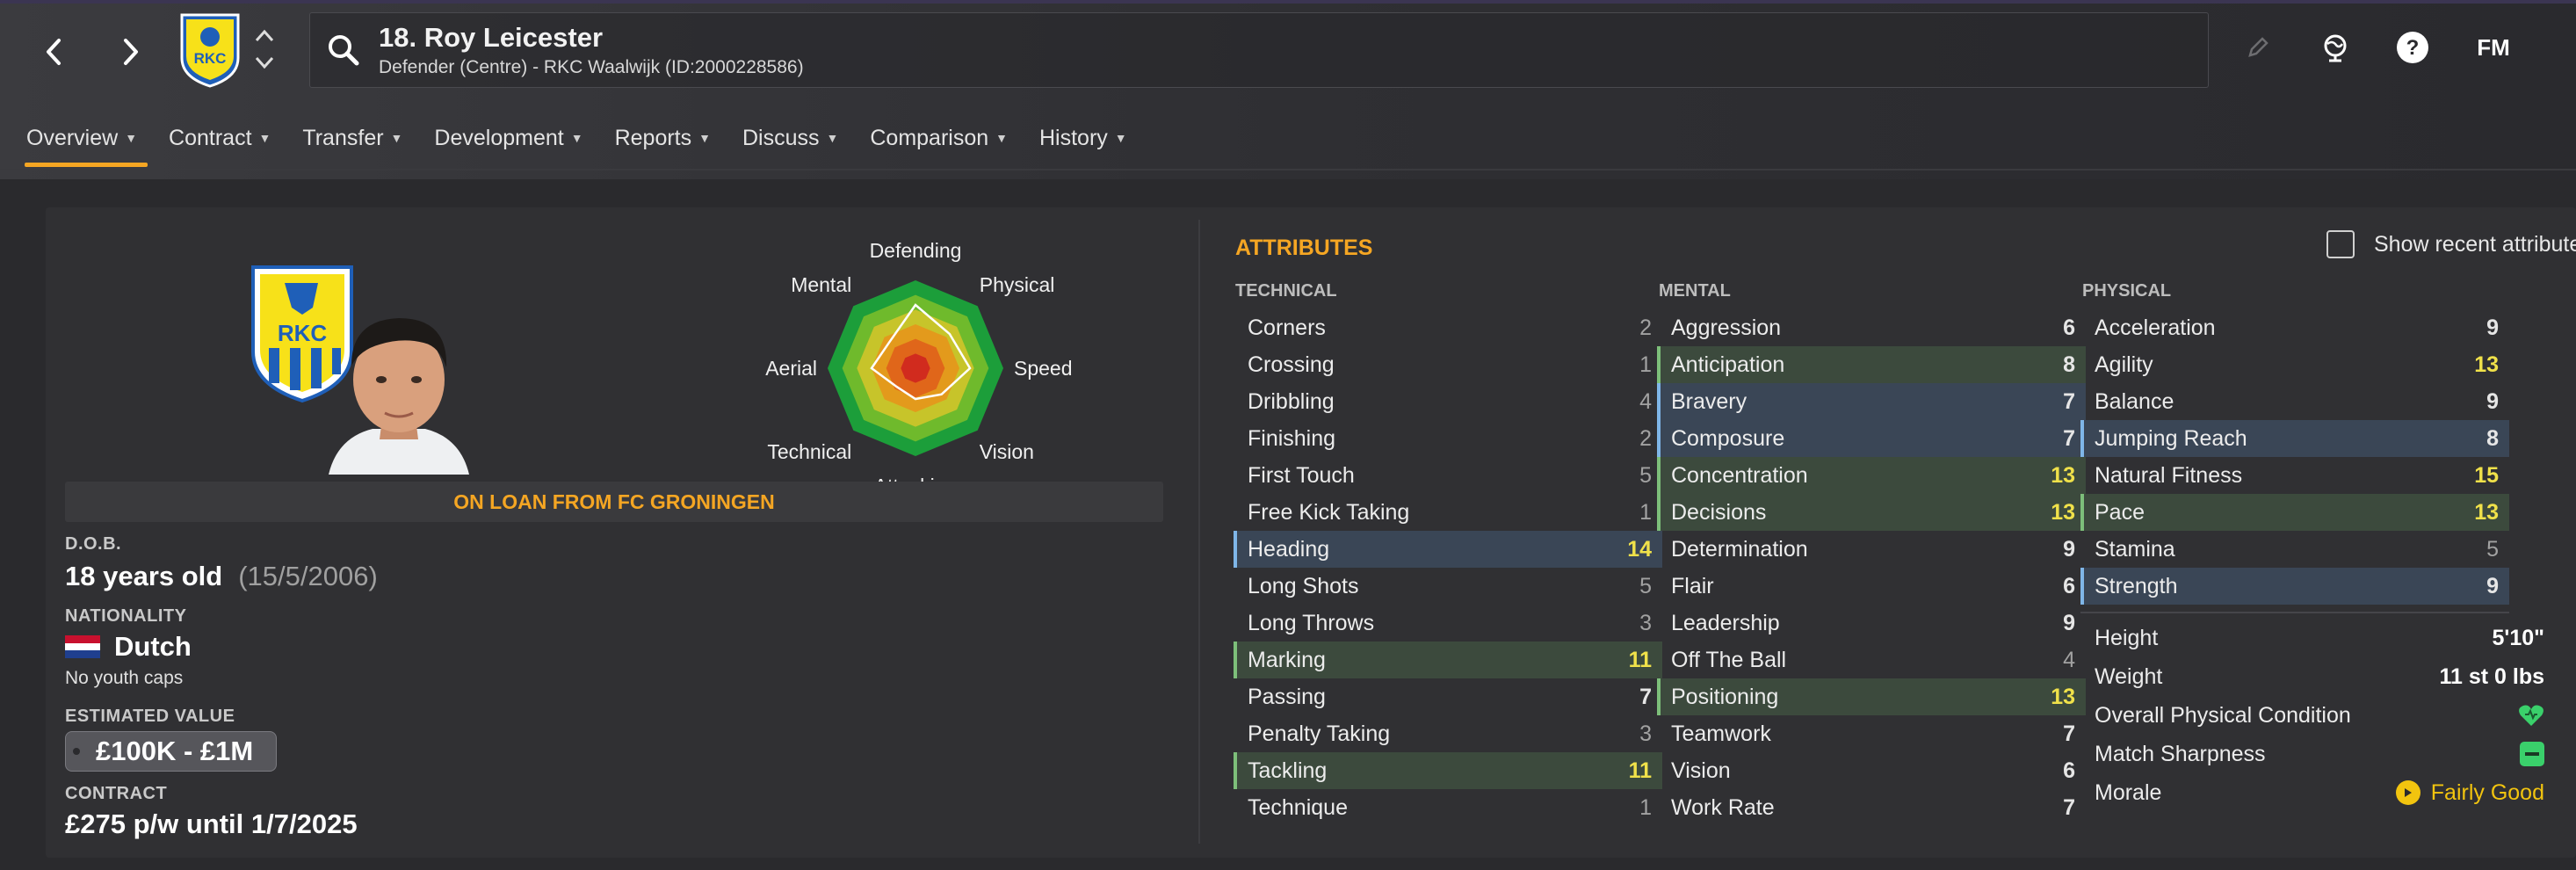 This screenshot has height=870, width=2576. Describe the element at coordinates (663, 138) in the screenshot. I see `tab-reports: Reports ▼` at that location.